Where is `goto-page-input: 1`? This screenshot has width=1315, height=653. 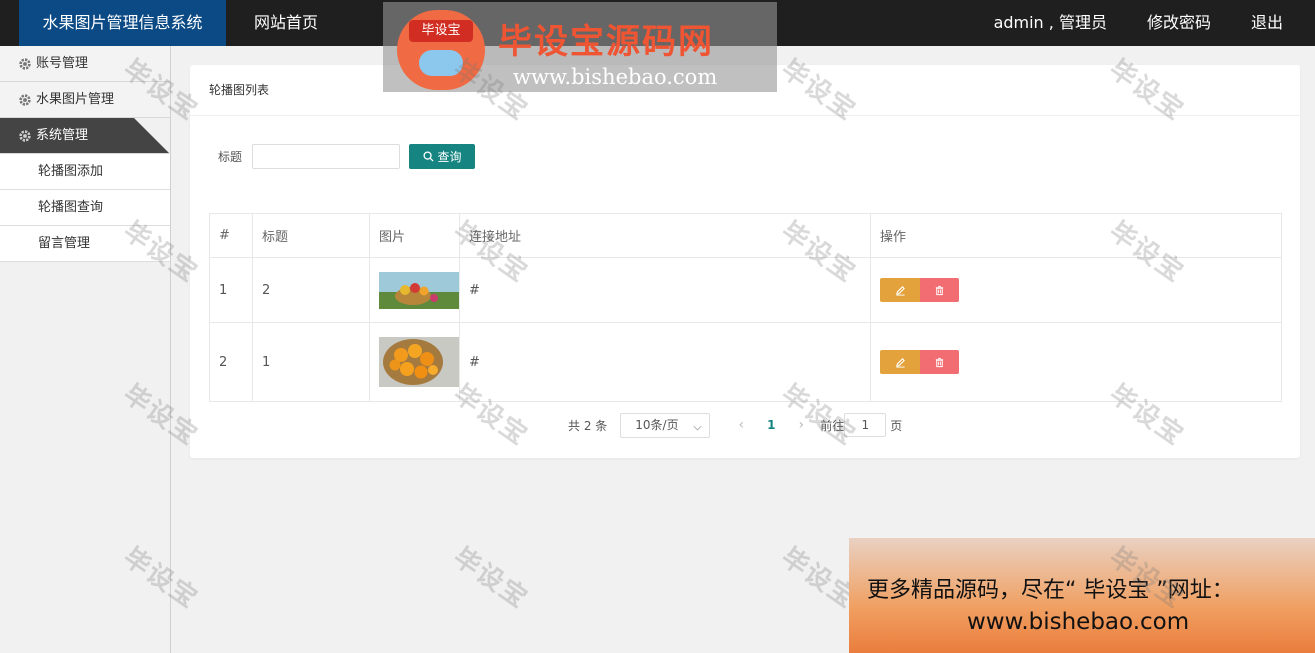
goto-page-input: 1 is located at coordinates (865, 425).